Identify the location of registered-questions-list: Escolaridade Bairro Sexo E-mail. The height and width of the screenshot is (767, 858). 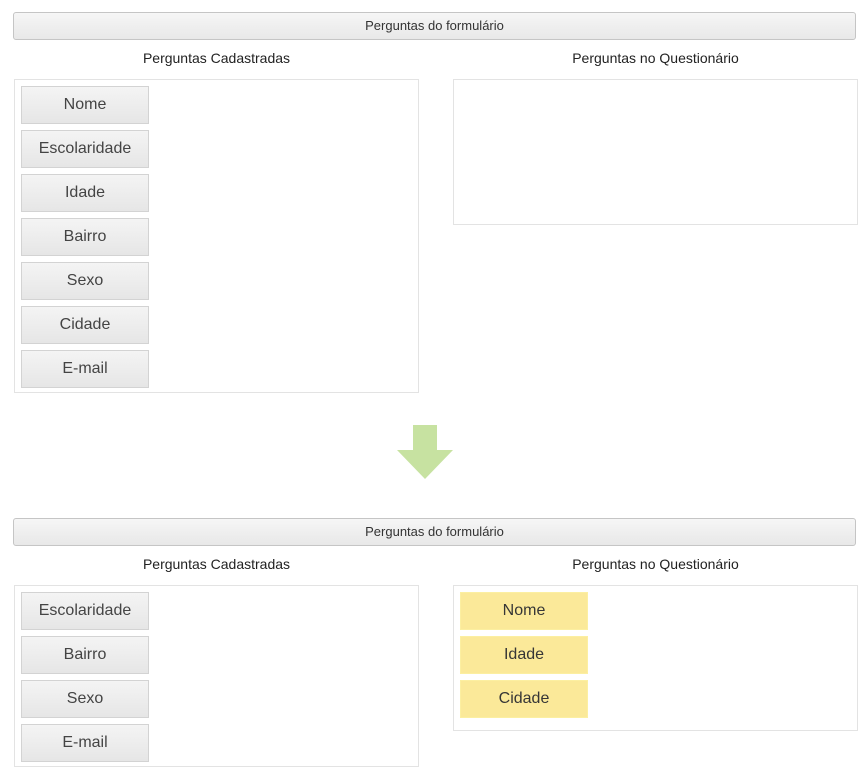
(216, 676).